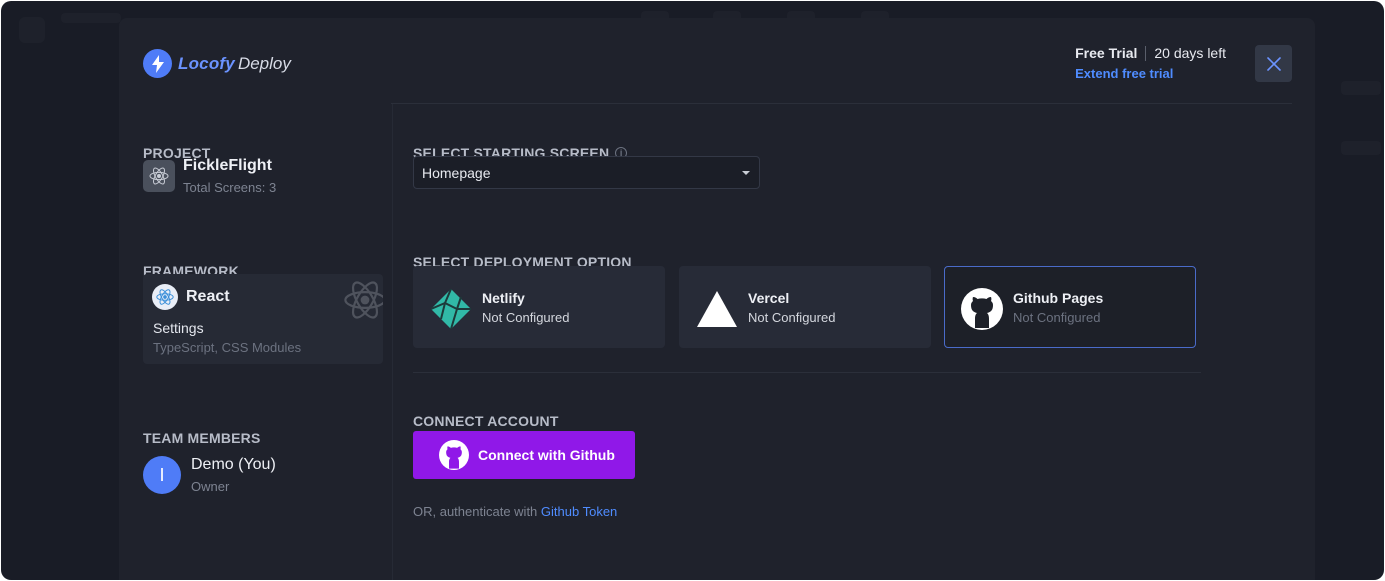 The height and width of the screenshot is (581, 1385). I want to click on connect-github-button: Connect with Github, so click(524, 455).